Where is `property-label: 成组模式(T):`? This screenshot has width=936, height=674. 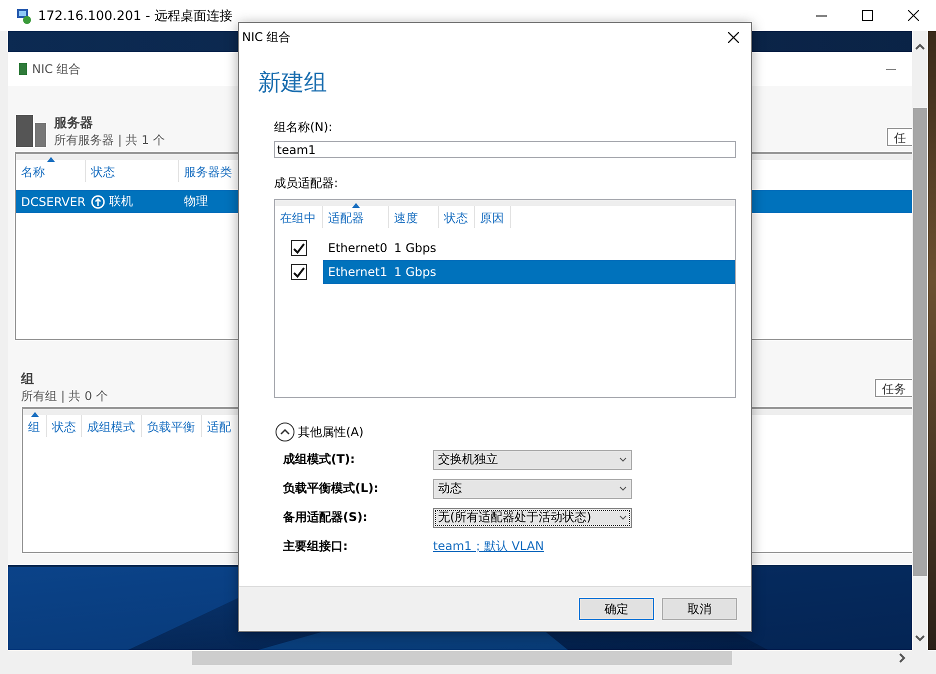
property-label: 成组模式(T): is located at coordinates (319, 459).